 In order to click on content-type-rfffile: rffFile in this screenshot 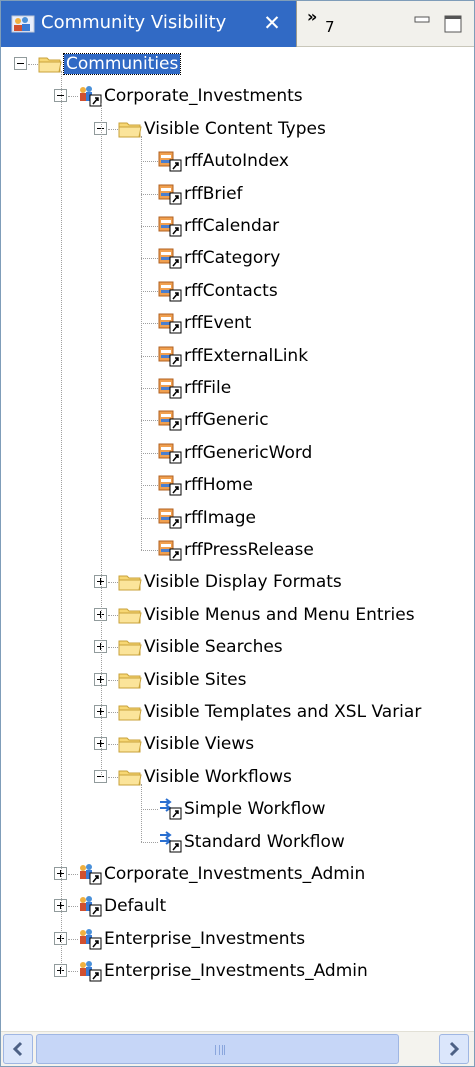, I will do `click(237, 388)`.